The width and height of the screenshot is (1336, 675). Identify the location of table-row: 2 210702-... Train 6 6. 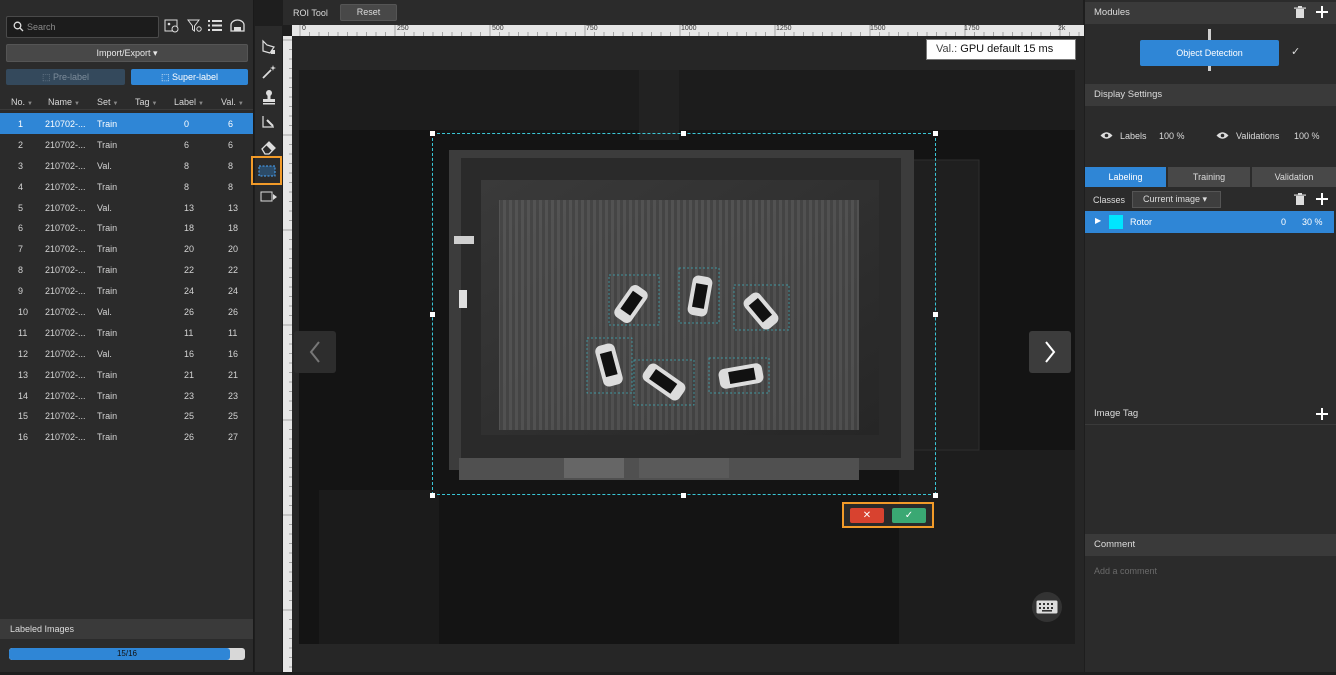
(126, 144).